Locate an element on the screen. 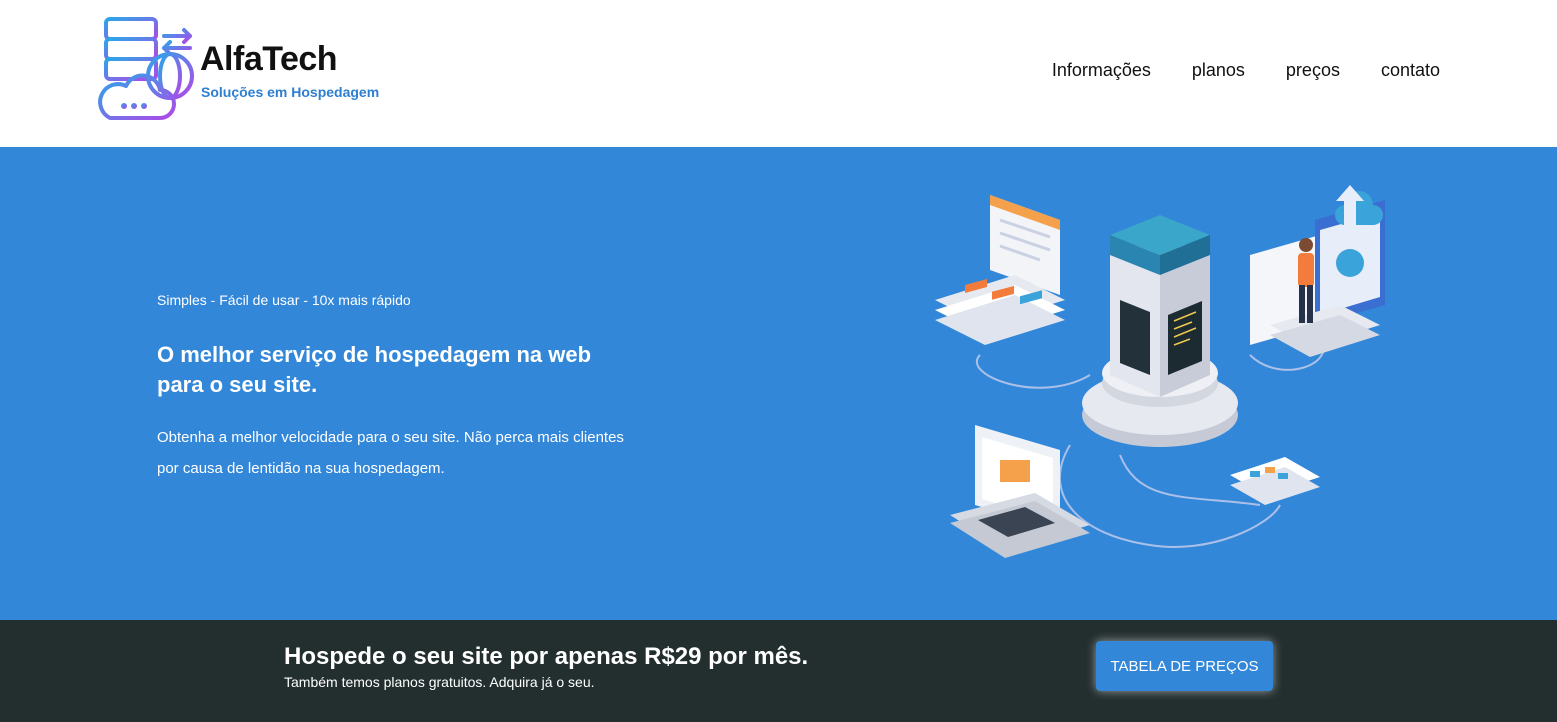 The width and height of the screenshot is (1557, 722). price-table-button: TABELA DE PREÇOS is located at coordinates (1184, 666).